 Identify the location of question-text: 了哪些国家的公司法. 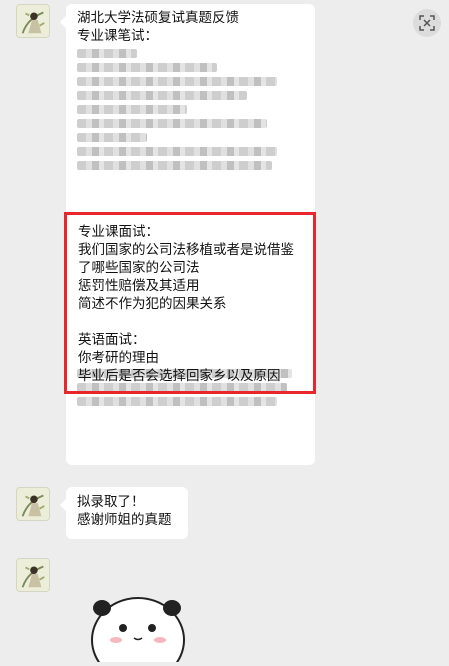
(139, 268).